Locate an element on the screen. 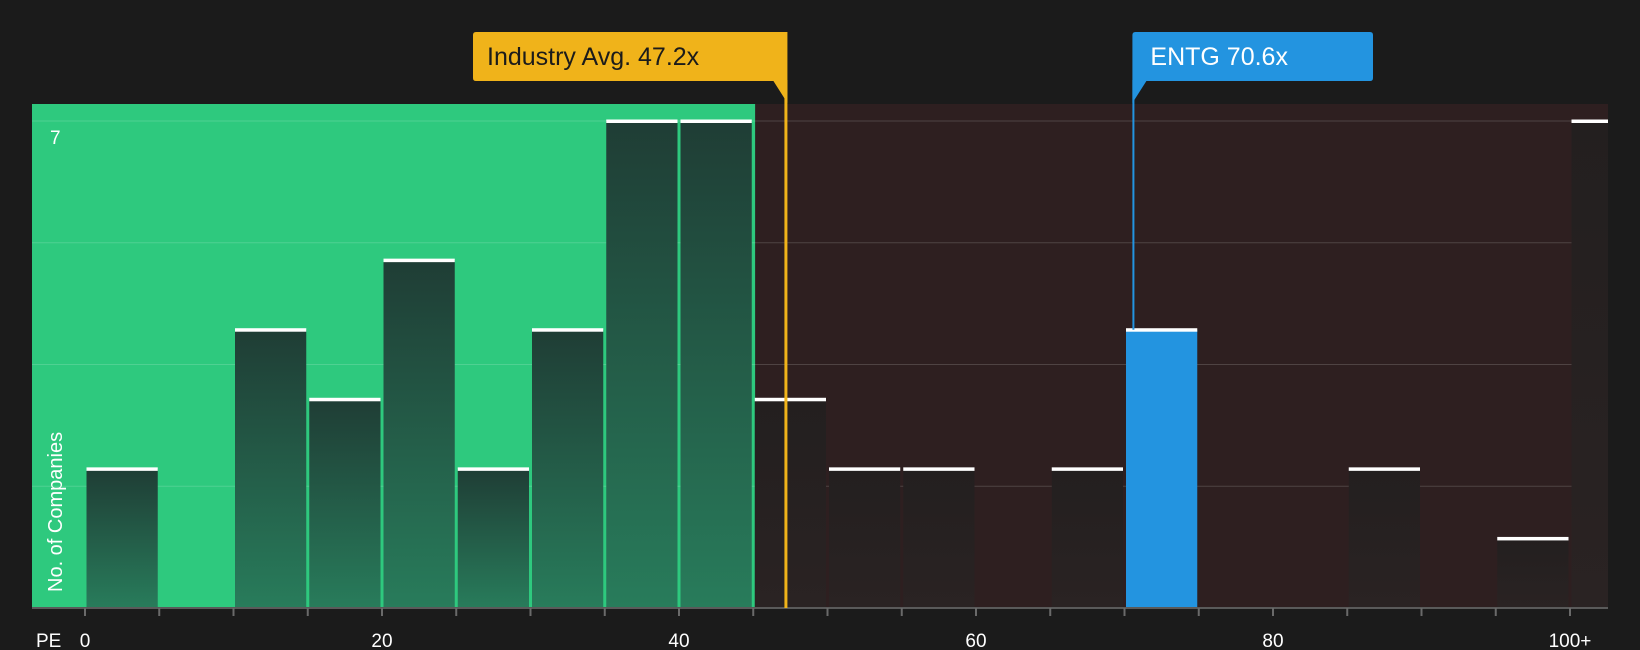 The width and height of the screenshot is (1640, 650). x-tick-label: 0 is located at coordinates (85, 640).